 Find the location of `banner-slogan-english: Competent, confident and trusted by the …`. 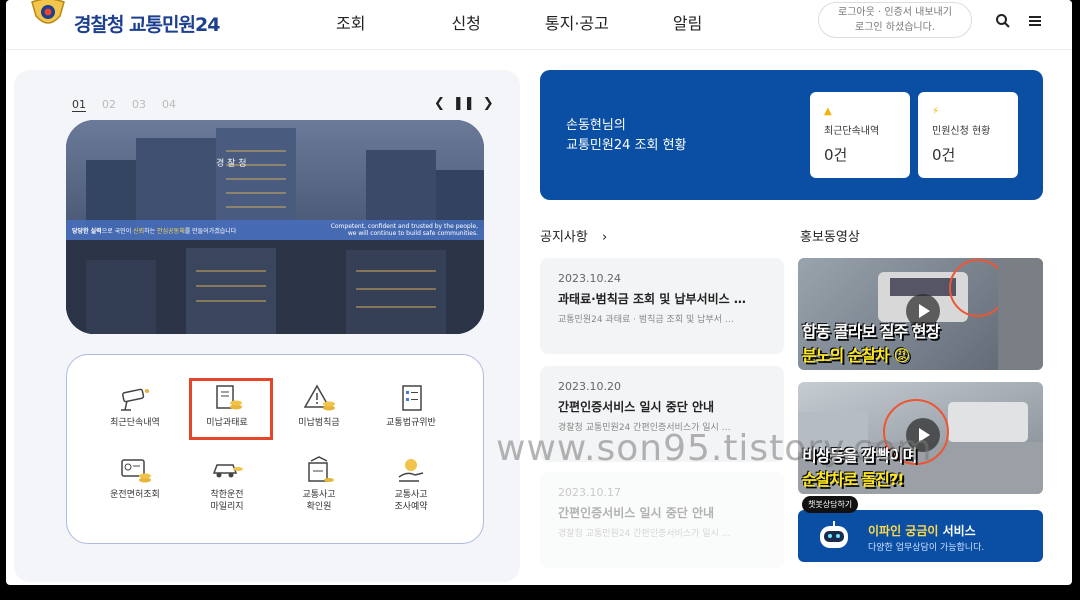

banner-slogan-english: Competent, confident and trusted by the … is located at coordinates (404, 230).